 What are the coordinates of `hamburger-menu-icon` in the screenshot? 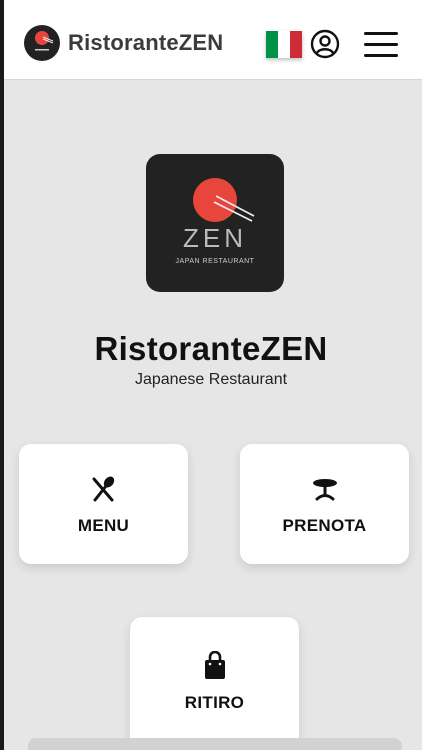 It's located at (381, 44).